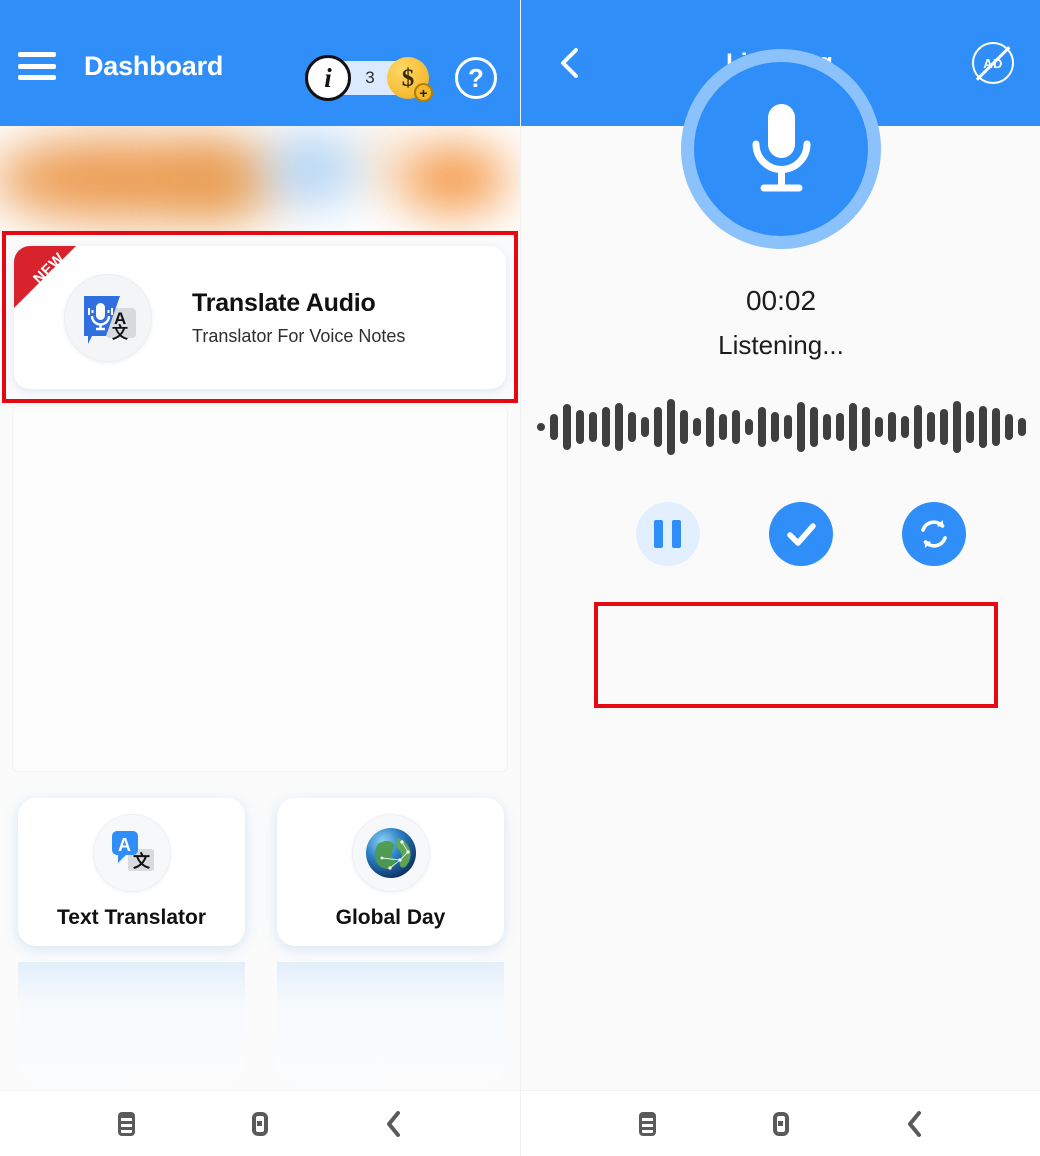 The image size is (1040, 1156). I want to click on coin-widget: i 3 $ + ?, so click(401, 78).